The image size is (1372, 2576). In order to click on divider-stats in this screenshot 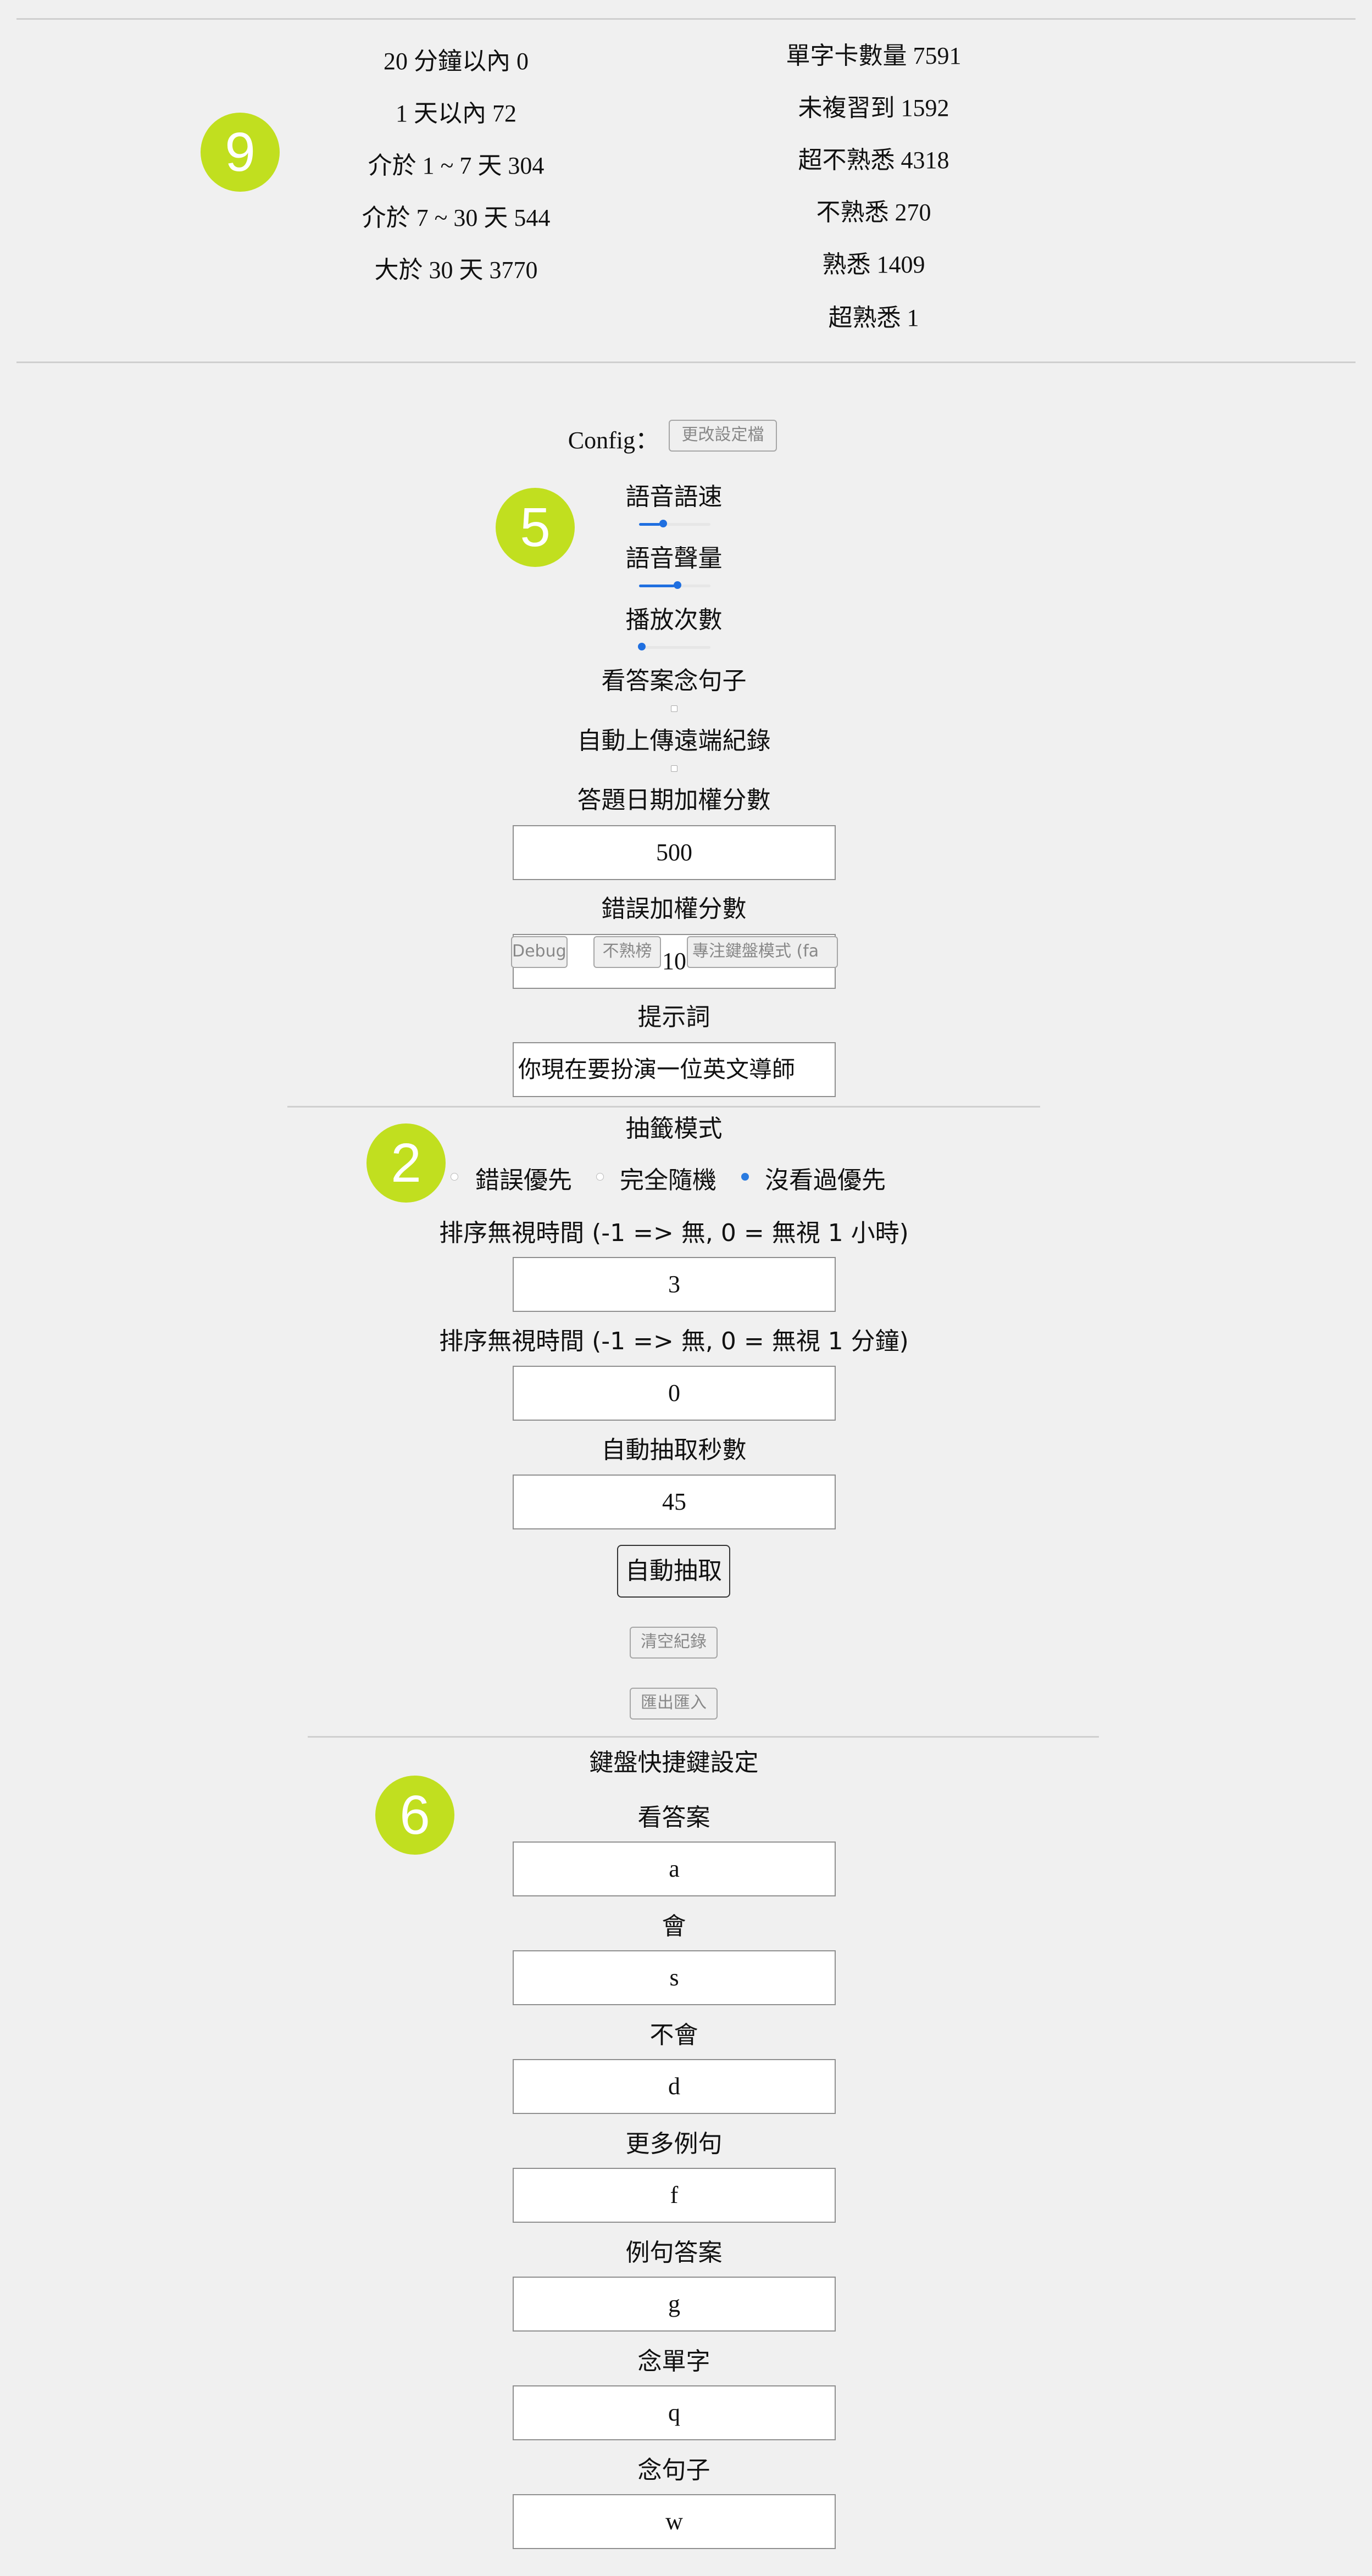, I will do `click(686, 362)`.